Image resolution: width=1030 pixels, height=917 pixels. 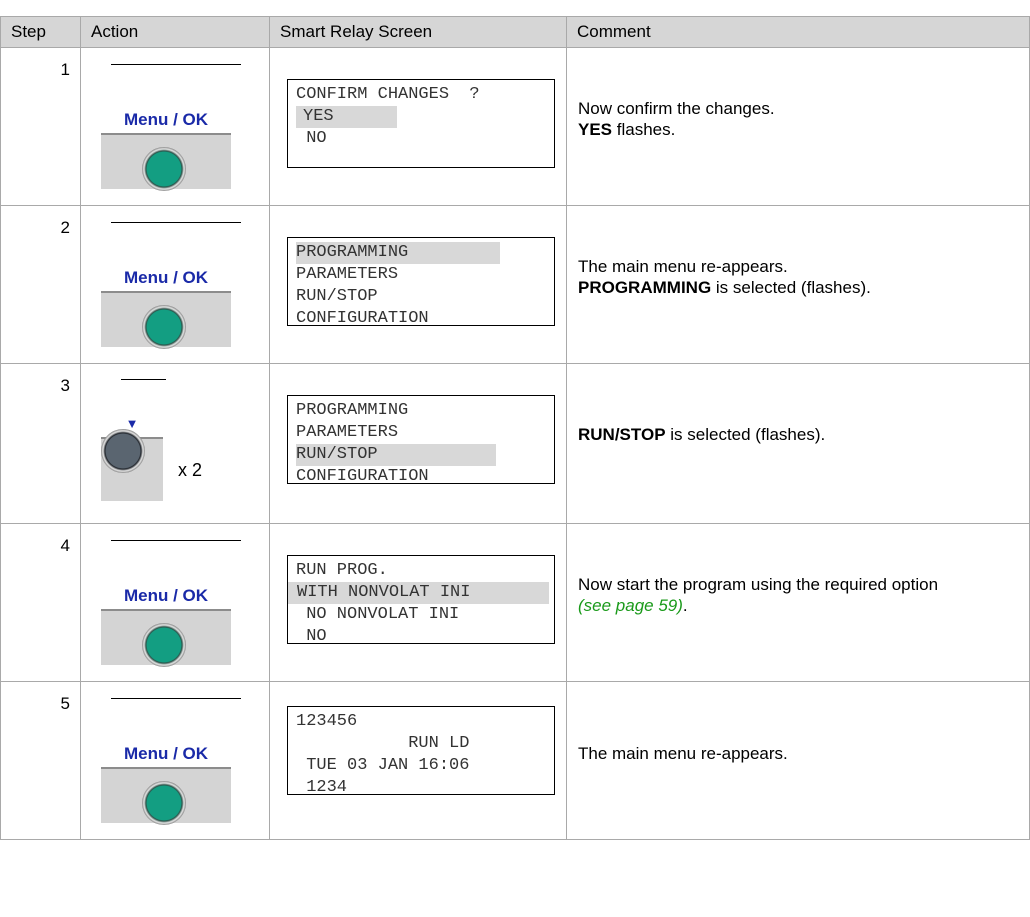 I want to click on table-header-row: Step Action Smart Relay Screen Comment, so click(x=515, y=32).